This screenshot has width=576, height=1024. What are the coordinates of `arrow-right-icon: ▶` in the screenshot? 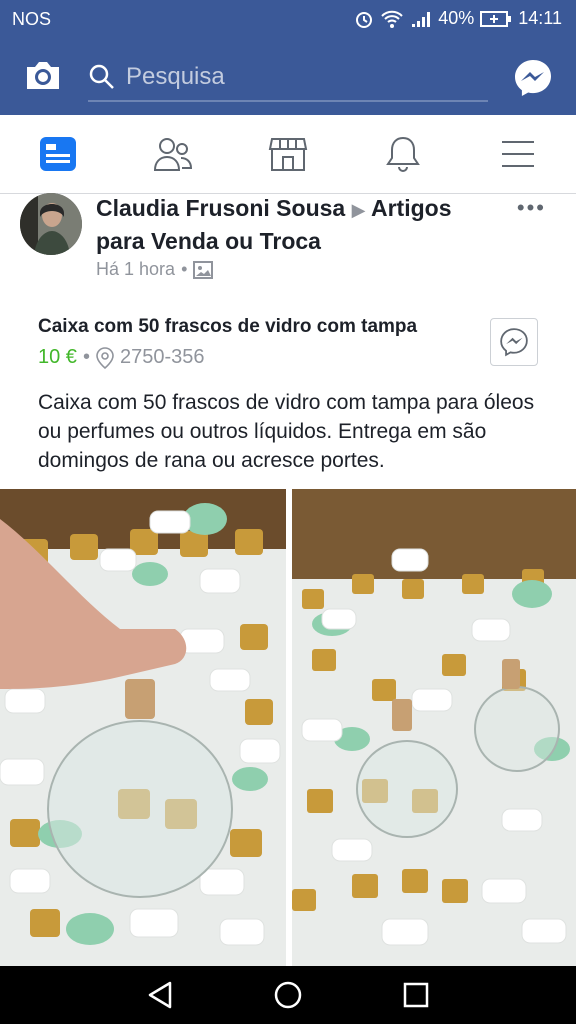 It's located at (358, 210).